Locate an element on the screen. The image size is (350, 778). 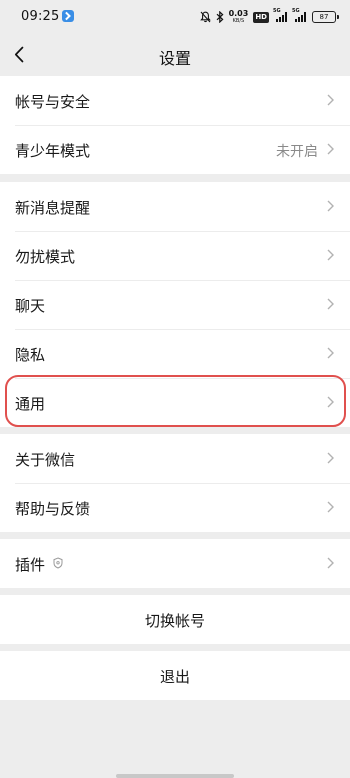
check-app-icon is located at coordinates (68, 16).